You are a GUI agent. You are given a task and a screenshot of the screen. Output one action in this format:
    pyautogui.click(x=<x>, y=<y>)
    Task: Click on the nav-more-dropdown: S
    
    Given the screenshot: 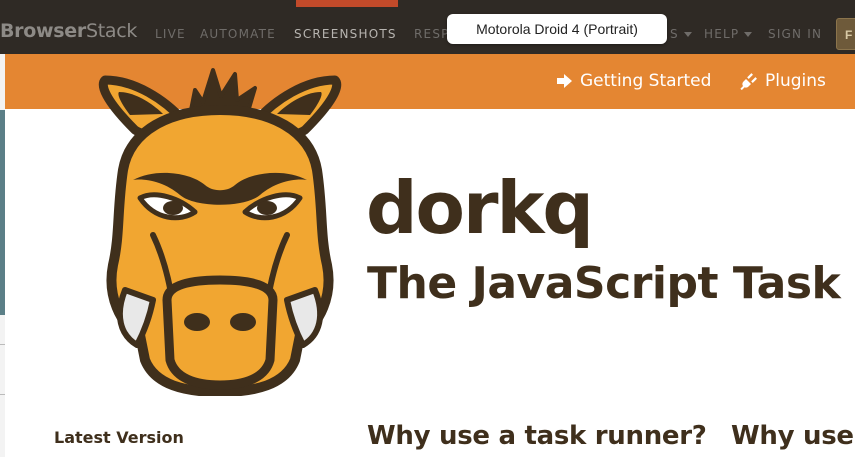 What is the action you would take?
    pyautogui.click(x=681, y=34)
    